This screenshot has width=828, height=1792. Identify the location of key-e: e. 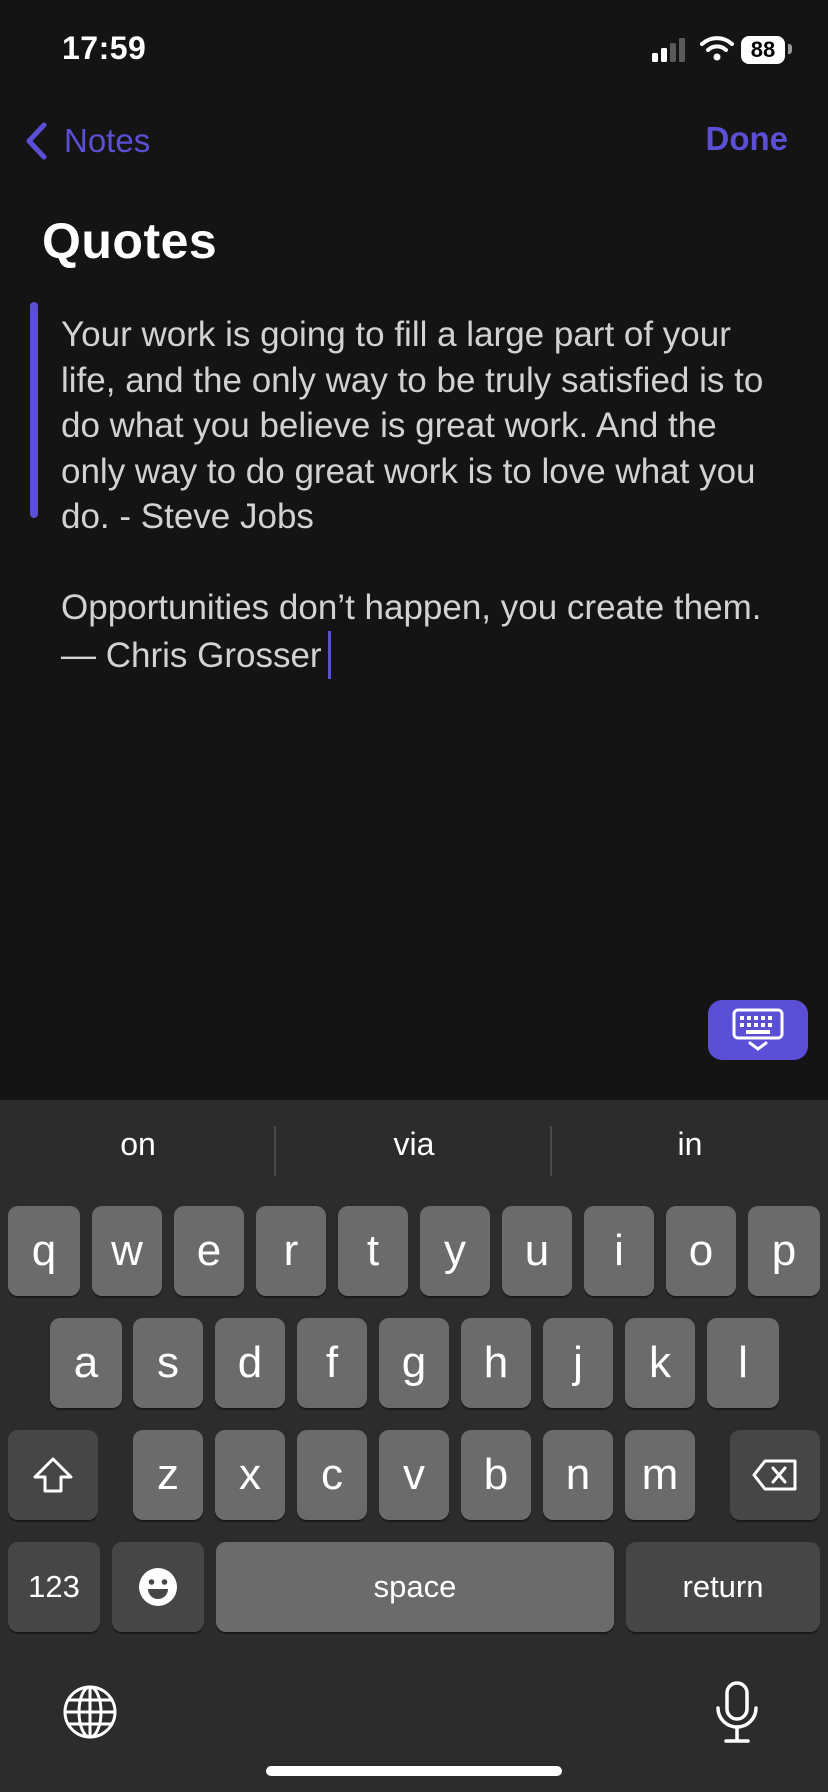
(209, 1251).